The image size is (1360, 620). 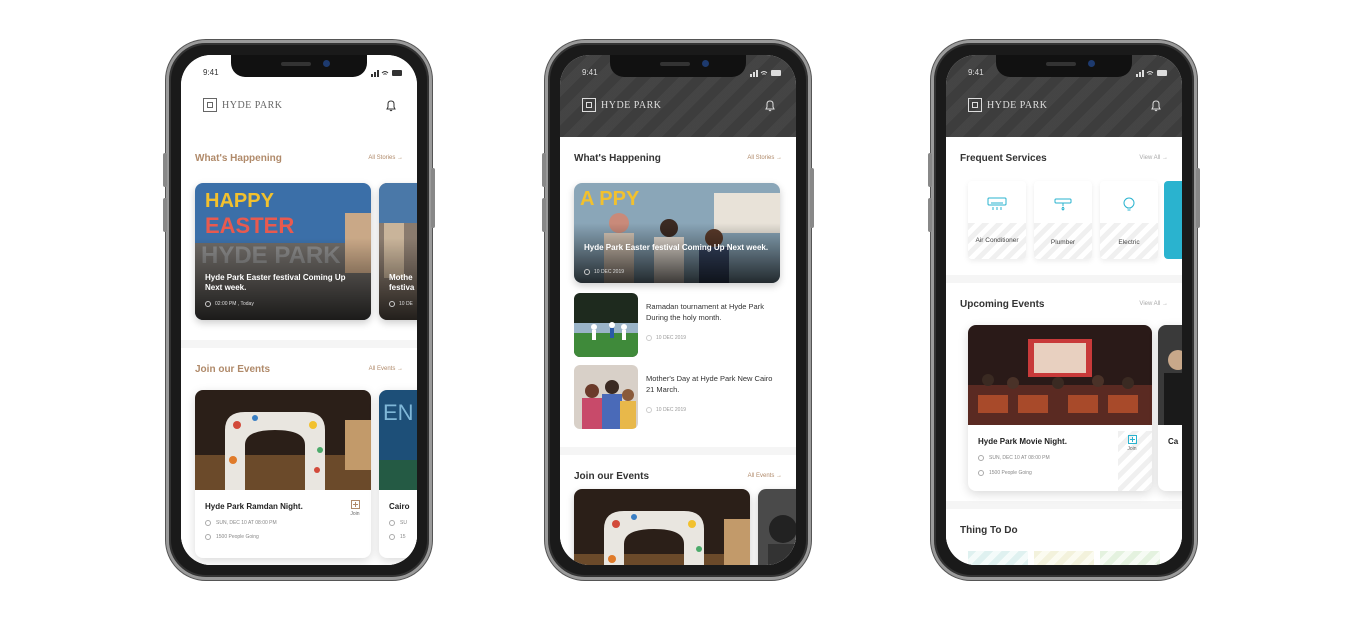 What do you see at coordinates (1153, 158) in the screenshot?
I see `view-all-services-link: View All →` at bounding box center [1153, 158].